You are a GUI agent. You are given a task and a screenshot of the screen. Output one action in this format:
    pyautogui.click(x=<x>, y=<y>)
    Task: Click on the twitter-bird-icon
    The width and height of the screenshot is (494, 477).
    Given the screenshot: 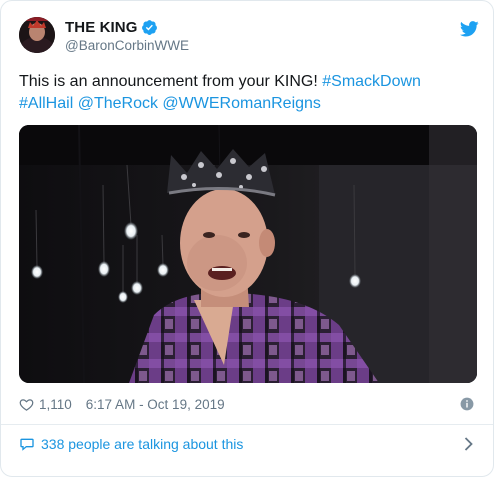 What is the action you would take?
    pyautogui.click(x=469, y=29)
    